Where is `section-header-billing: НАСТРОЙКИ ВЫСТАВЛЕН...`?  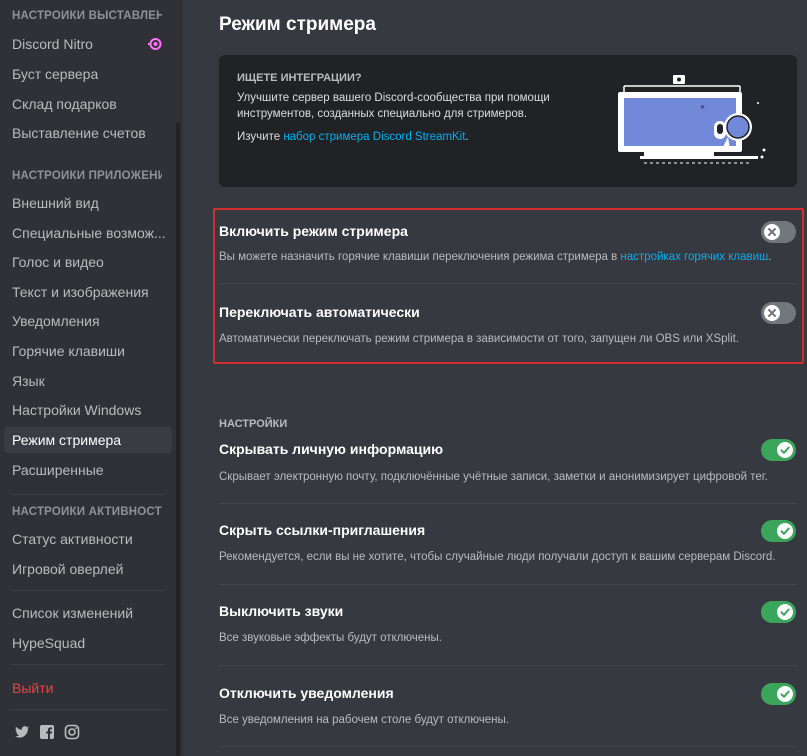 section-header-billing: НАСТРОЙКИ ВЫСТАВЛЕН... is located at coordinates (87, 16).